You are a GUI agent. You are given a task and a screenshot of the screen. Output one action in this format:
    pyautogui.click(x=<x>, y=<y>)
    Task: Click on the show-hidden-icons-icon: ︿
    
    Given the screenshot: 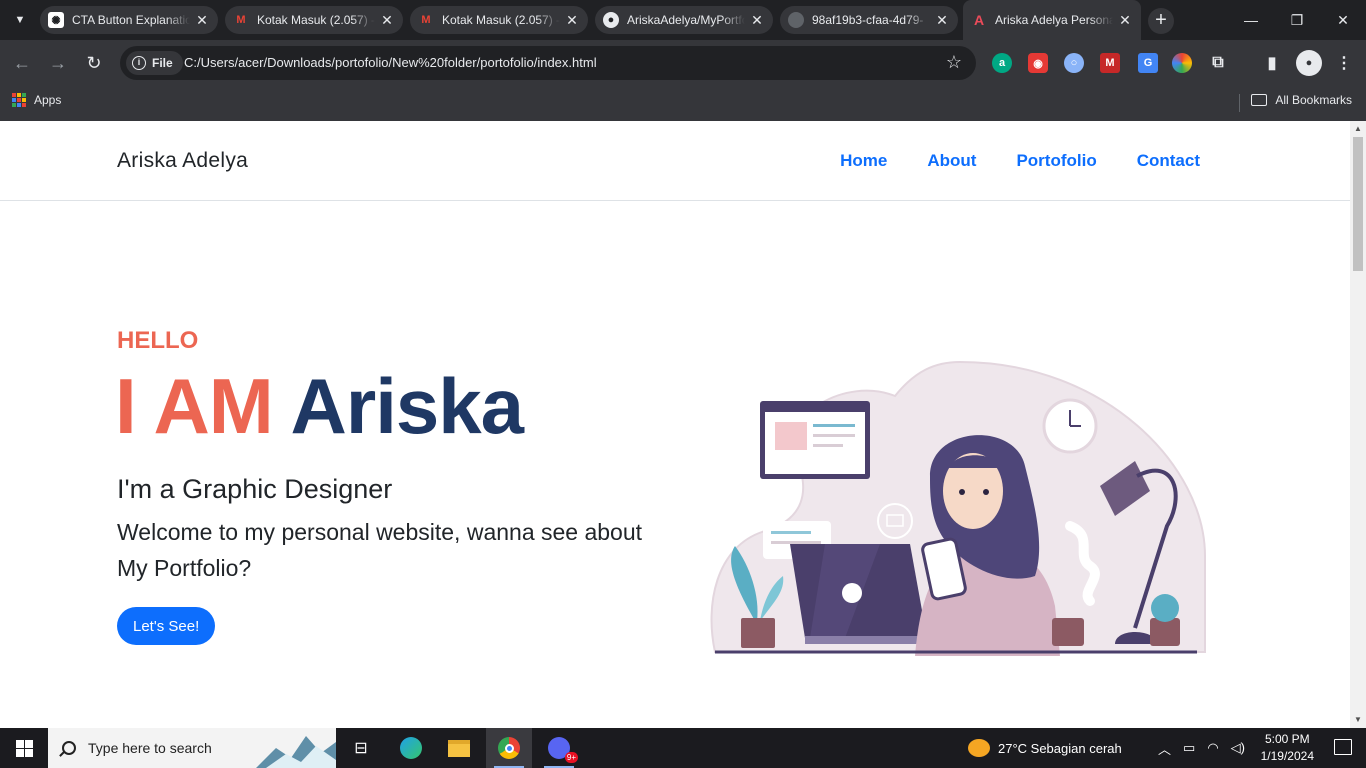 What is the action you would take?
    pyautogui.click(x=1164, y=748)
    